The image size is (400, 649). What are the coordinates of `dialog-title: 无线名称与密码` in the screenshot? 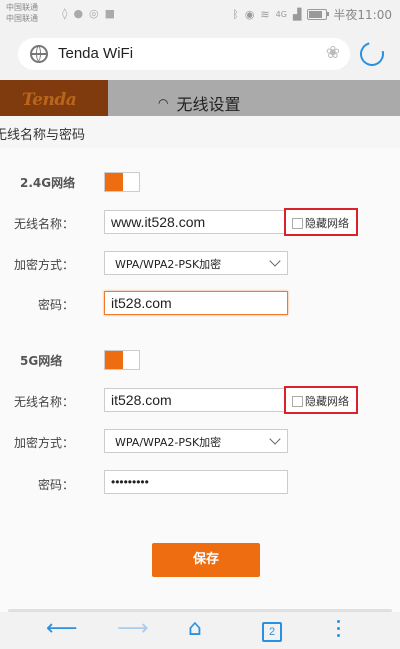 It's located at (43, 135).